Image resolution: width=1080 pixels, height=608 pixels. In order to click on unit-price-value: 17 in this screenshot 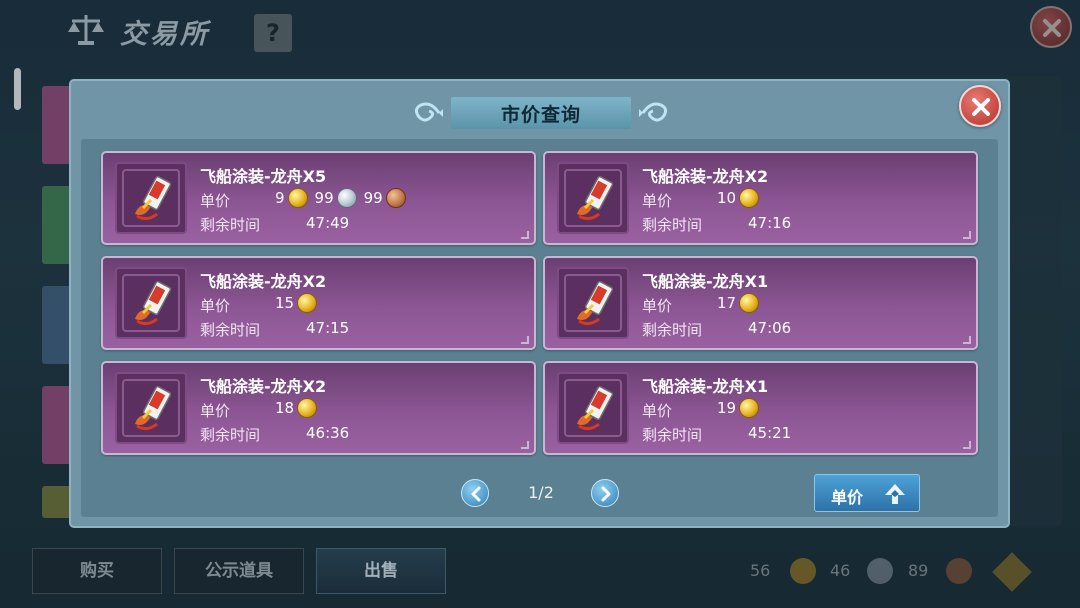, I will do `click(740, 303)`.